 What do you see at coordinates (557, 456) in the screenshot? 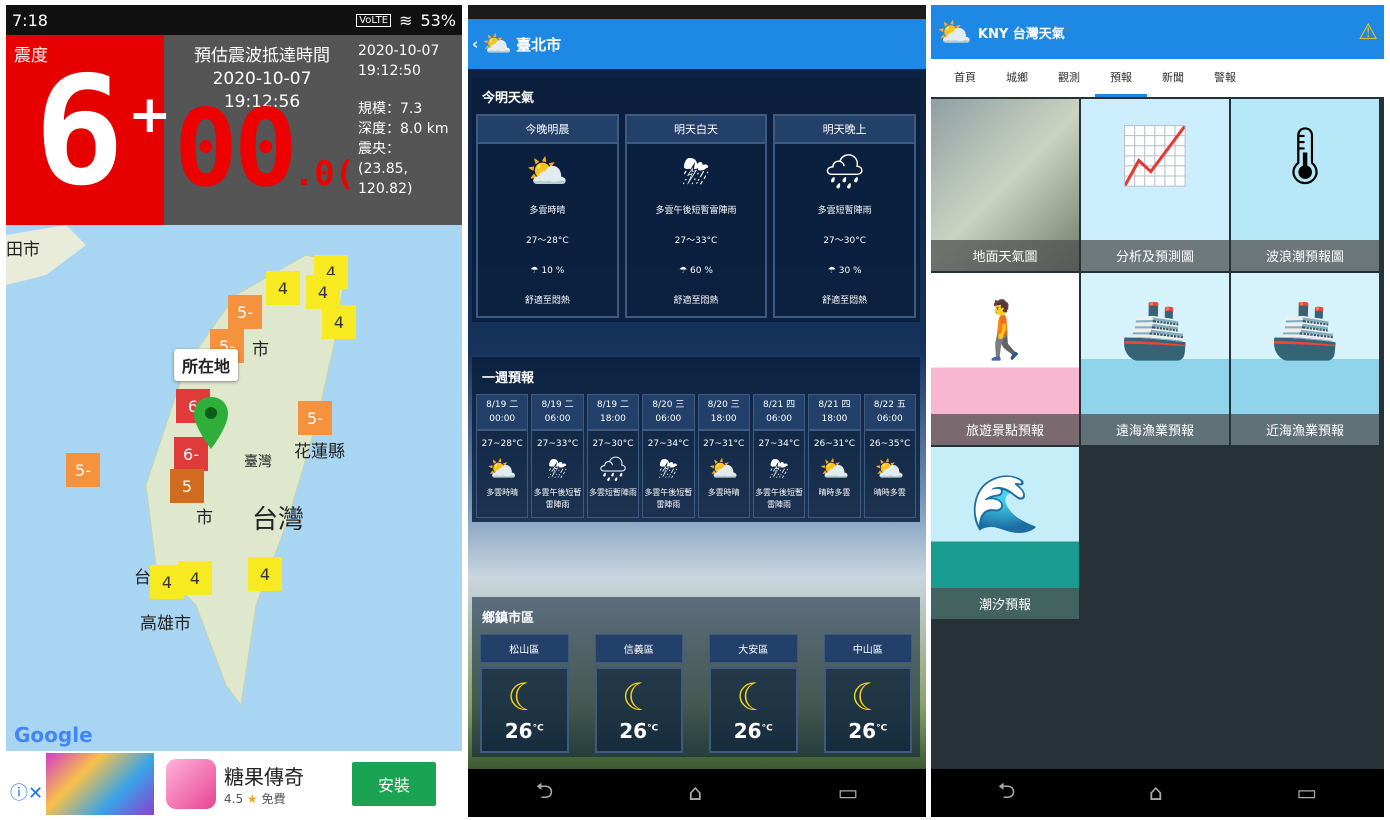
I see `week-col: 8/19 二 06:00 27~33°C ⛈ 多雲午後短暫雷陣雨` at bounding box center [557, 456].